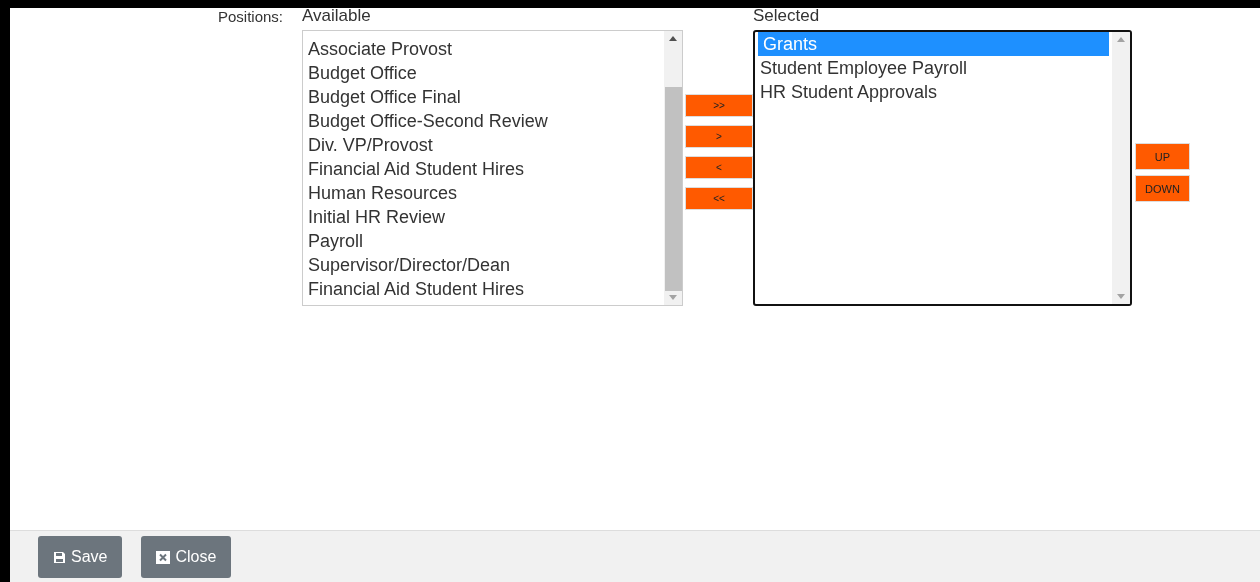  Describe the element at coordinates (483, 121) in the screenshot. I see `list-option: Budget Office-Second Review` at that location.